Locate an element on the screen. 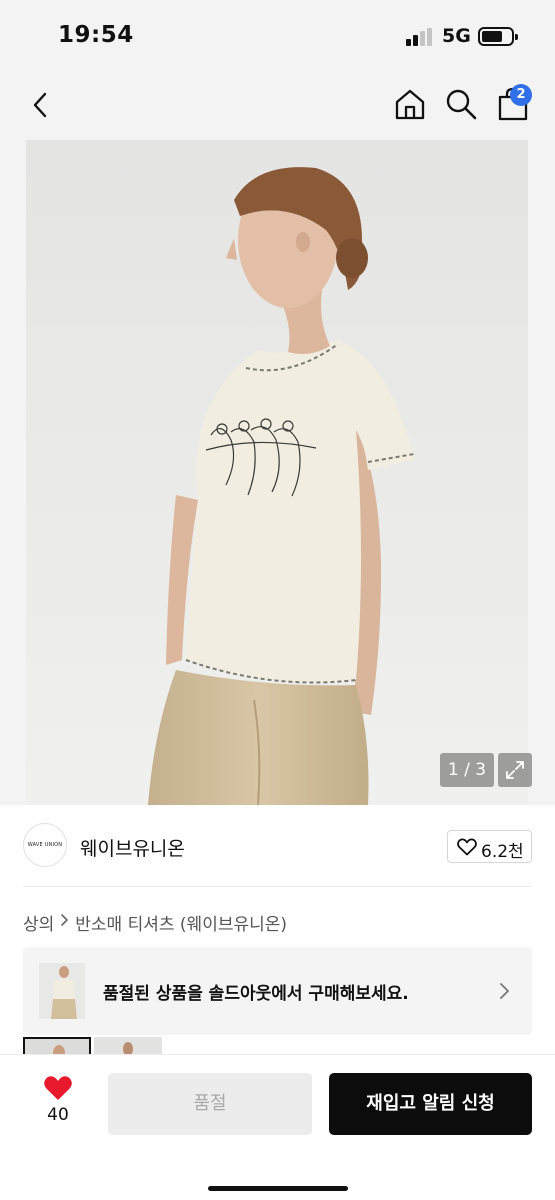  expand-image-button is located at coordinates (515, 770).